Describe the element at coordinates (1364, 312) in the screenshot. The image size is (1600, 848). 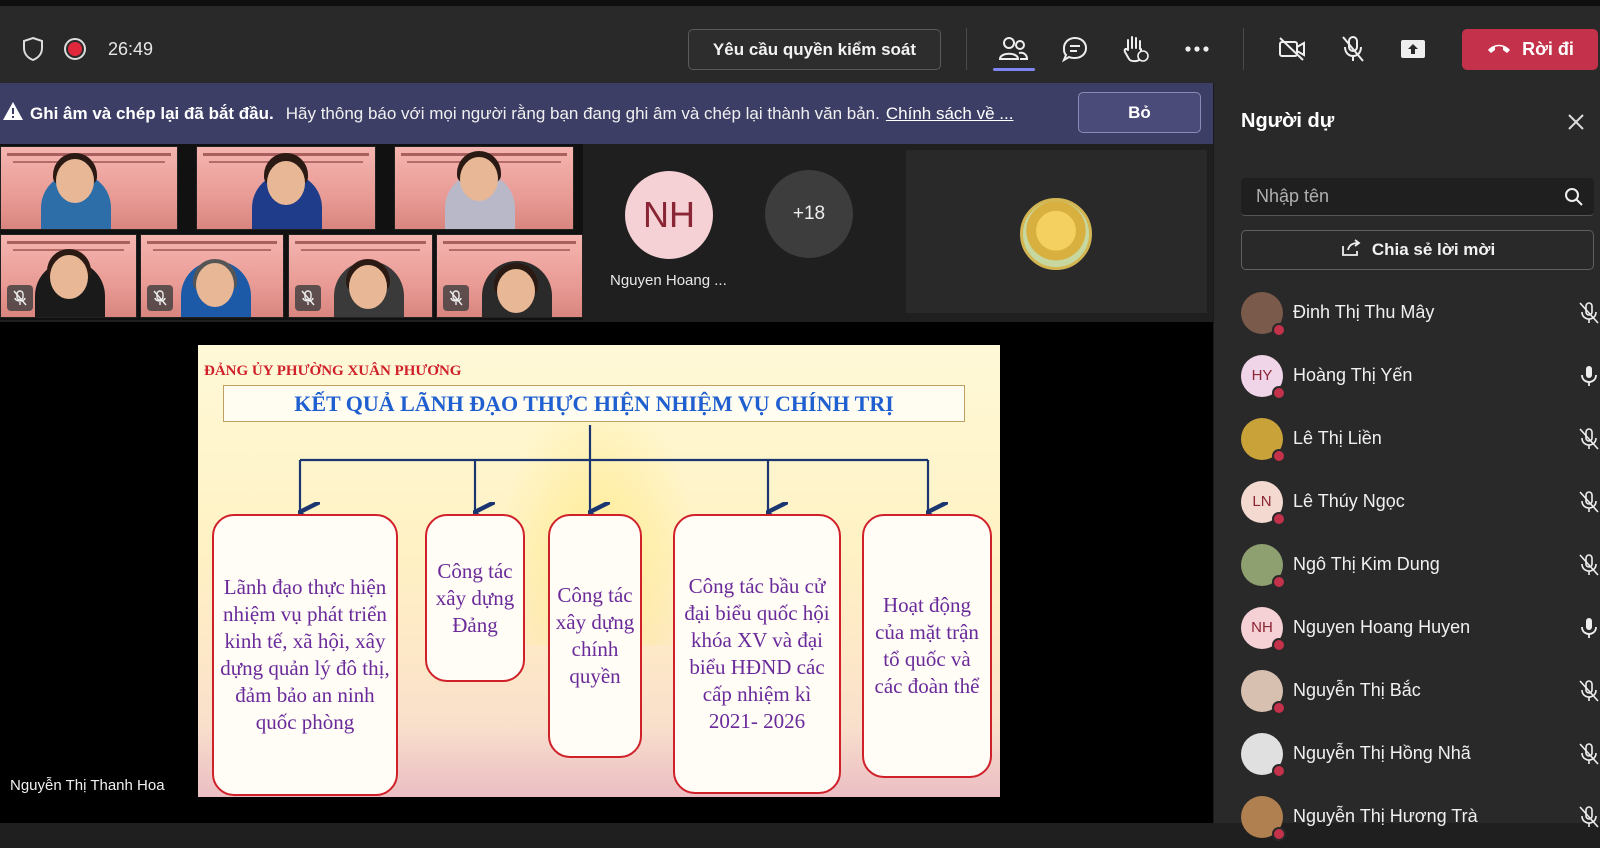
I see `participant-name: Đinh Thị Thu Mây` at that location.